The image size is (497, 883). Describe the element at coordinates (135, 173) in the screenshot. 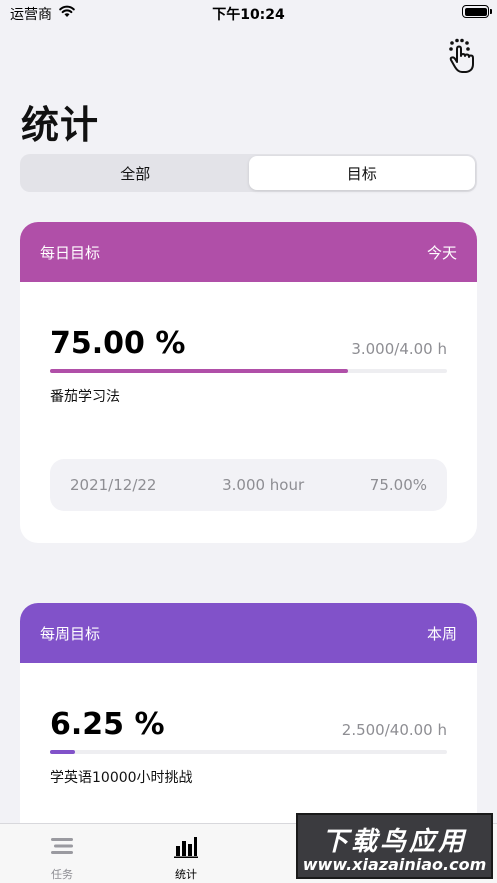

I see `segment-all: 全部` at that location.